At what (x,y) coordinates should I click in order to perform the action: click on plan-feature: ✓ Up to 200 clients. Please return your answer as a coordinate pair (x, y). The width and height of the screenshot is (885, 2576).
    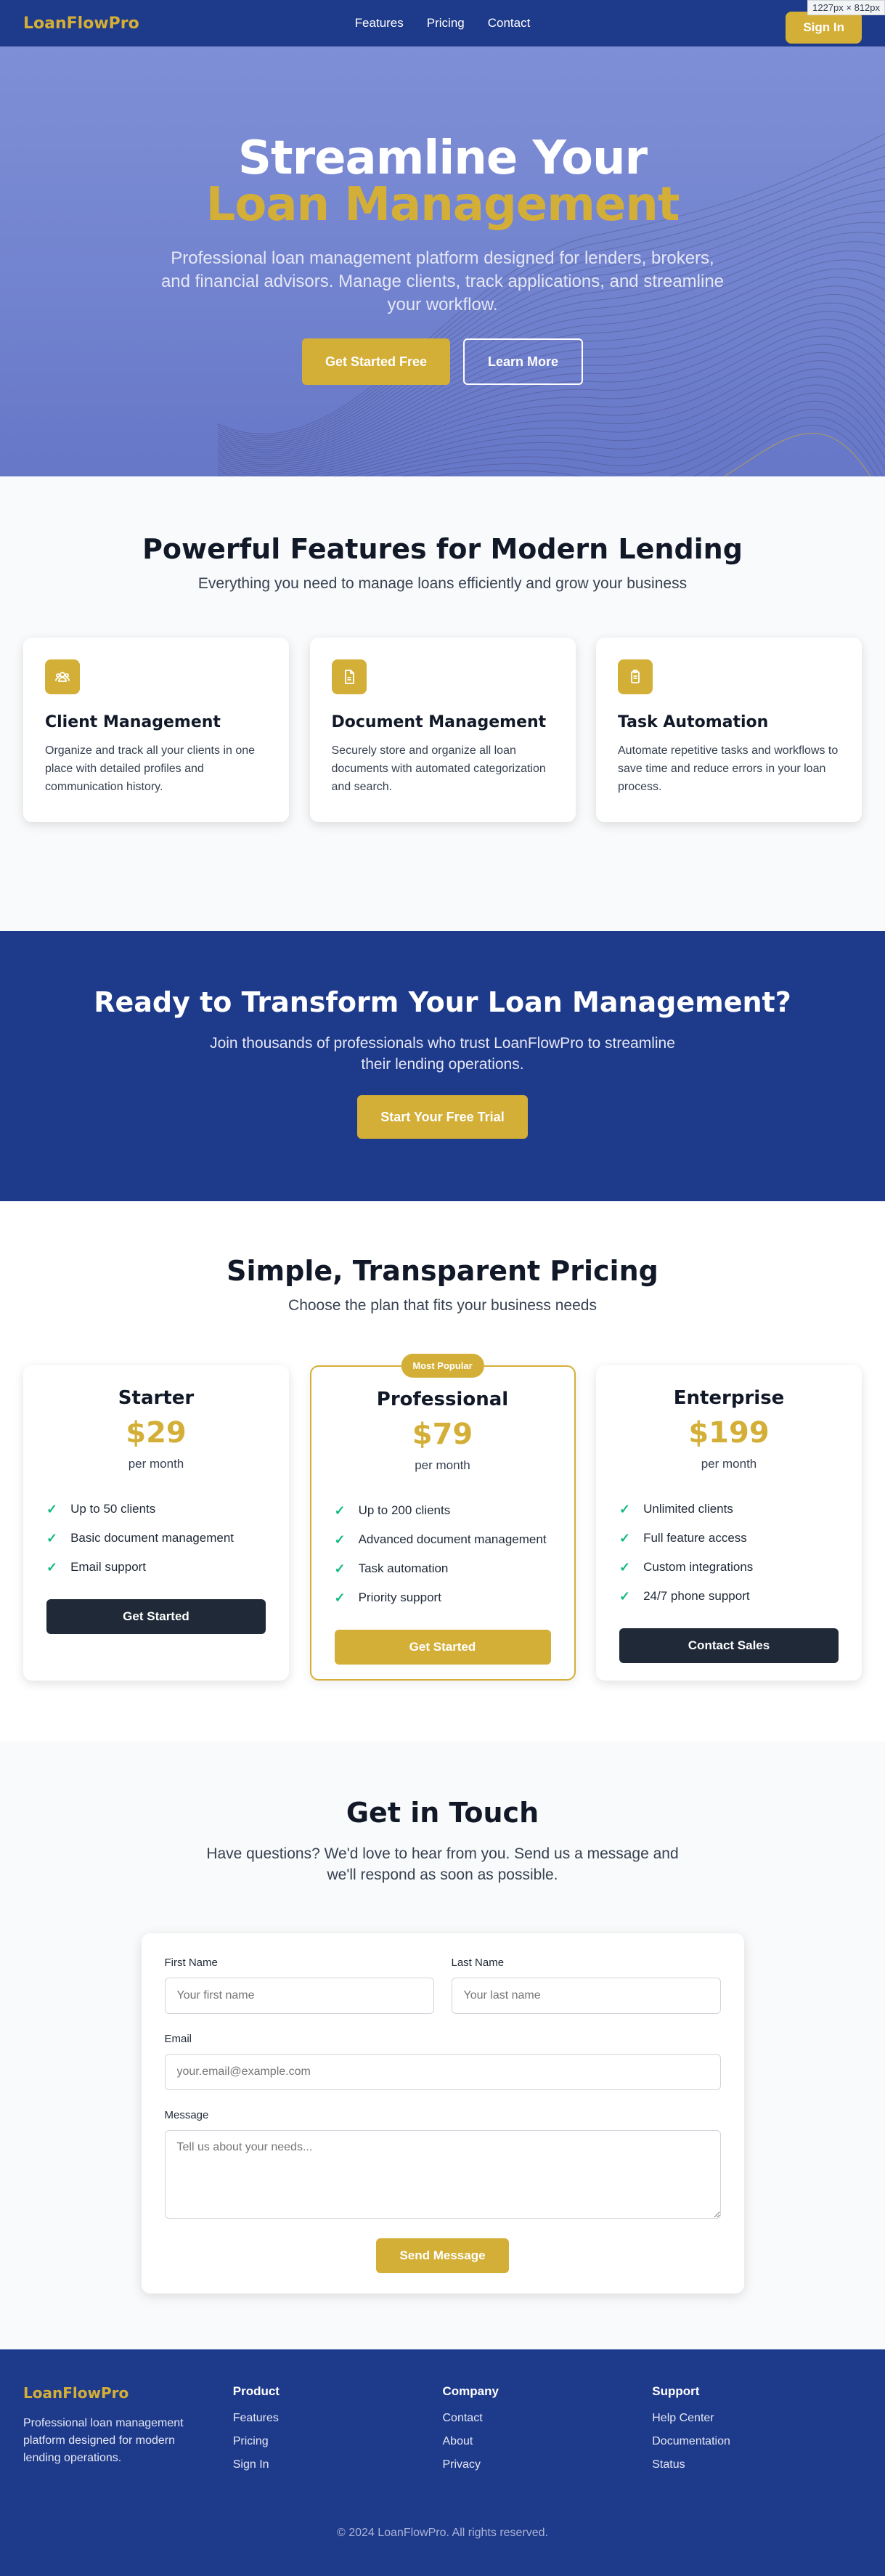
    Looking at the image, I should click on (443, 1511).